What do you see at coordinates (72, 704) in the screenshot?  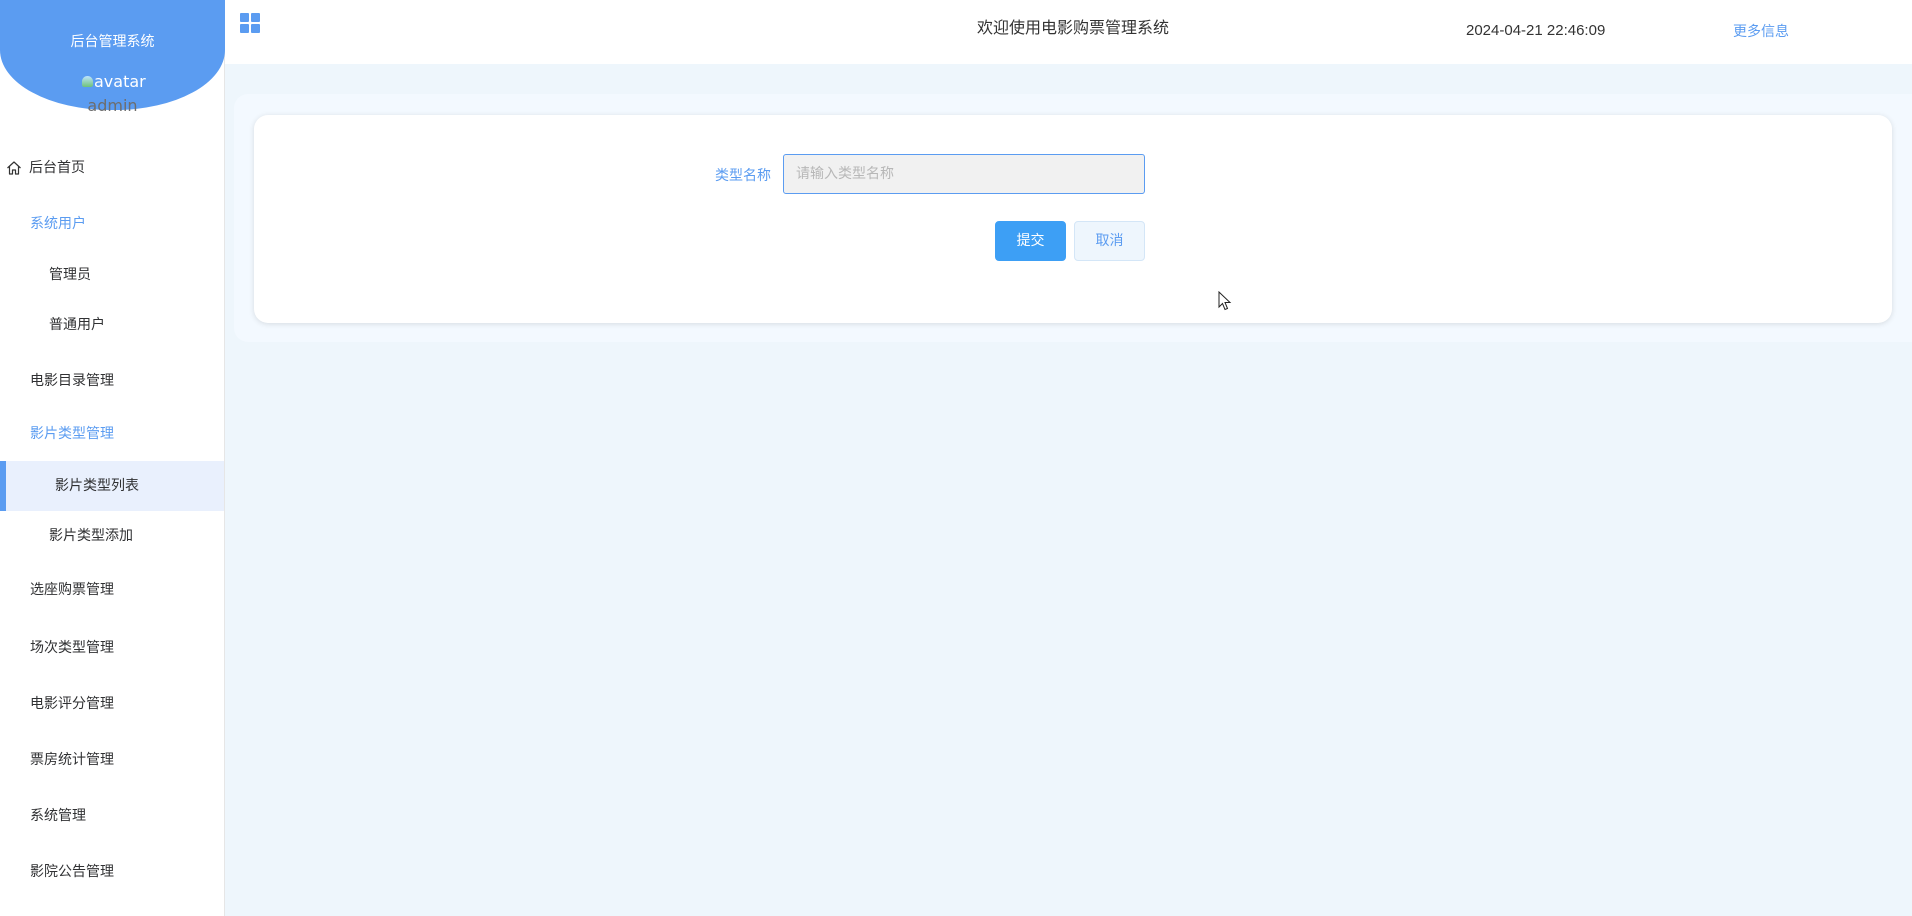 I see `sidebar-item-label: 电影评分管理` at bounding box center [72, 704].